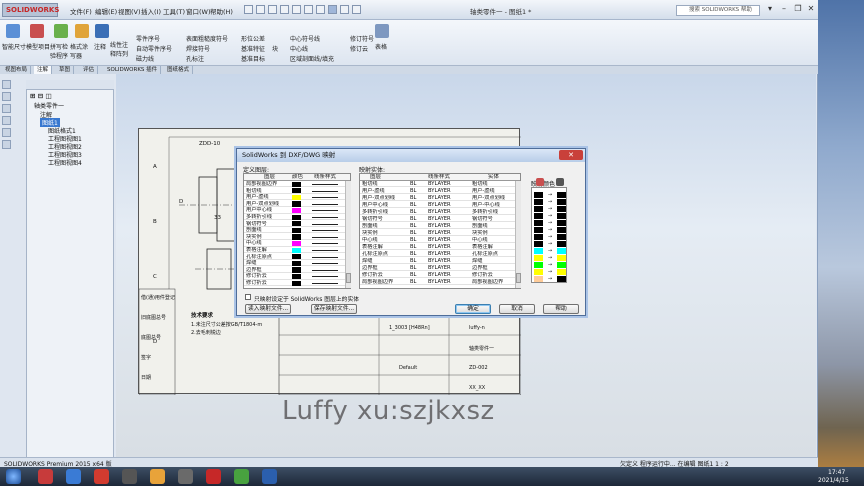 The width and height of the screenshot is (864, 486). What do you see at coordinates (154, 48) in the screenshot?
I see `auto-balloon-button: 自动零件序号` at bounding box center [154, 48].